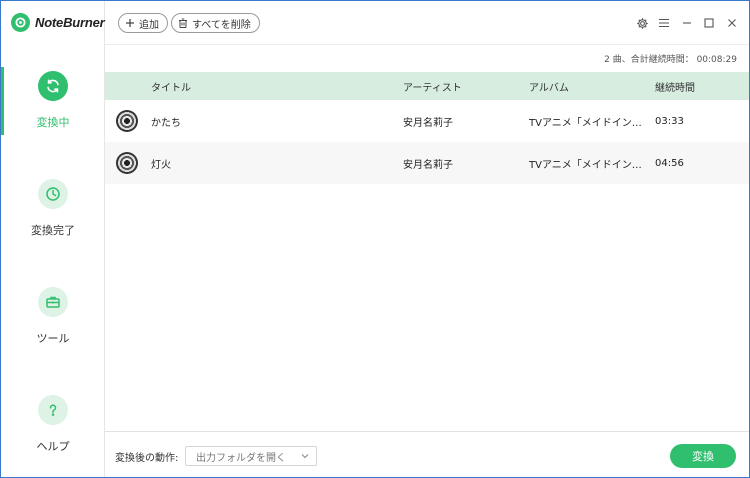 This screenshot has width=750, height=478. Describe the element at coordinates (702, 86) in the screenshot. I see `header-duration: 継続時間` at that location.